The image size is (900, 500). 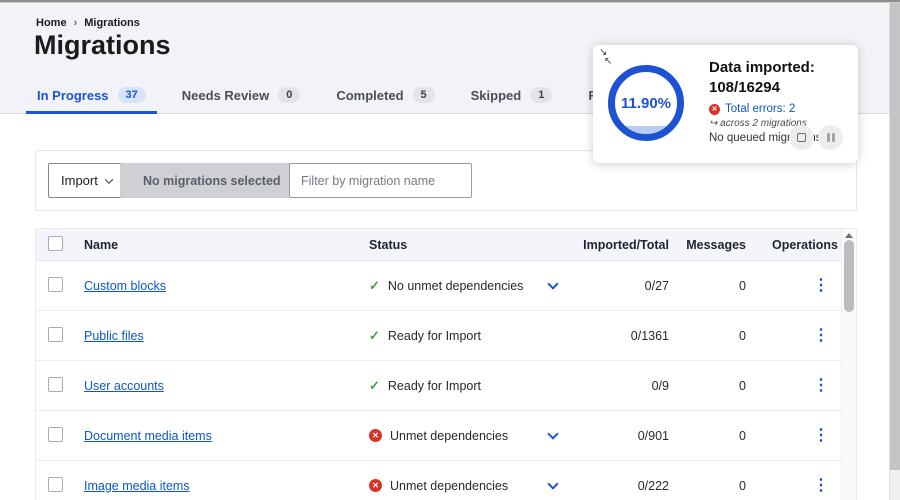 I want to click on column-header-operations: Operations, so click(x=805, y=244).